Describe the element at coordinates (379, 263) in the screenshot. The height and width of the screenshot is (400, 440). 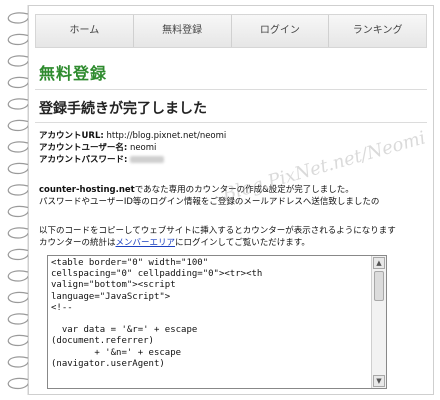
I see `scroll-up-arrow-icon: ▲` at that location.